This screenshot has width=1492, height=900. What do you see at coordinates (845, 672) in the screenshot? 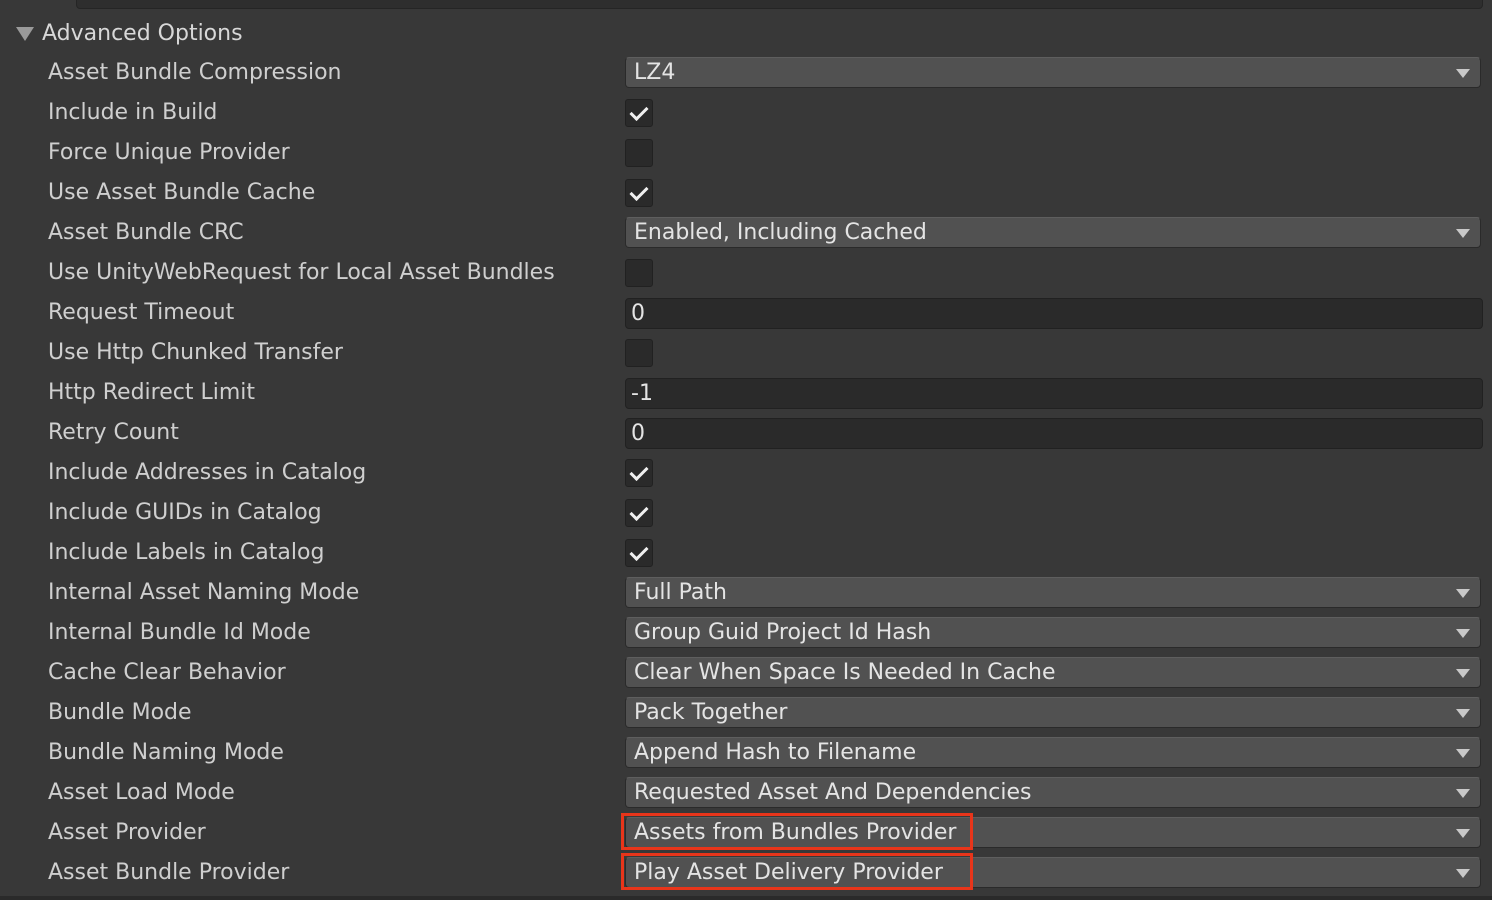
I see `dropdown-value: Clear When Space Is Needed In Cache` at bounding box center [845, 672].